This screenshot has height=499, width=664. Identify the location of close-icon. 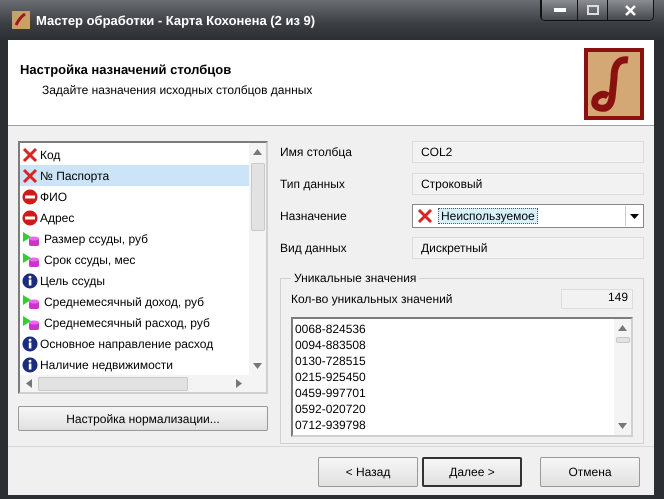
(630, 10).